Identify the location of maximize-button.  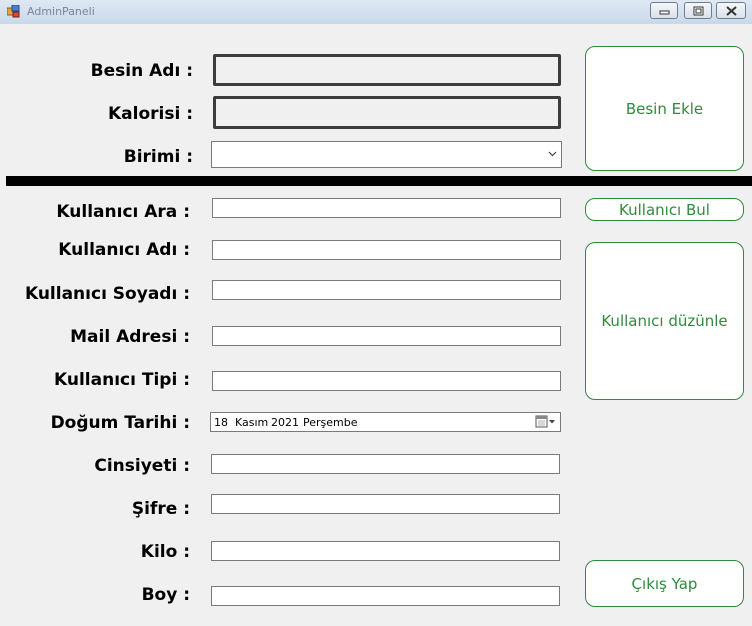
(698, 10).